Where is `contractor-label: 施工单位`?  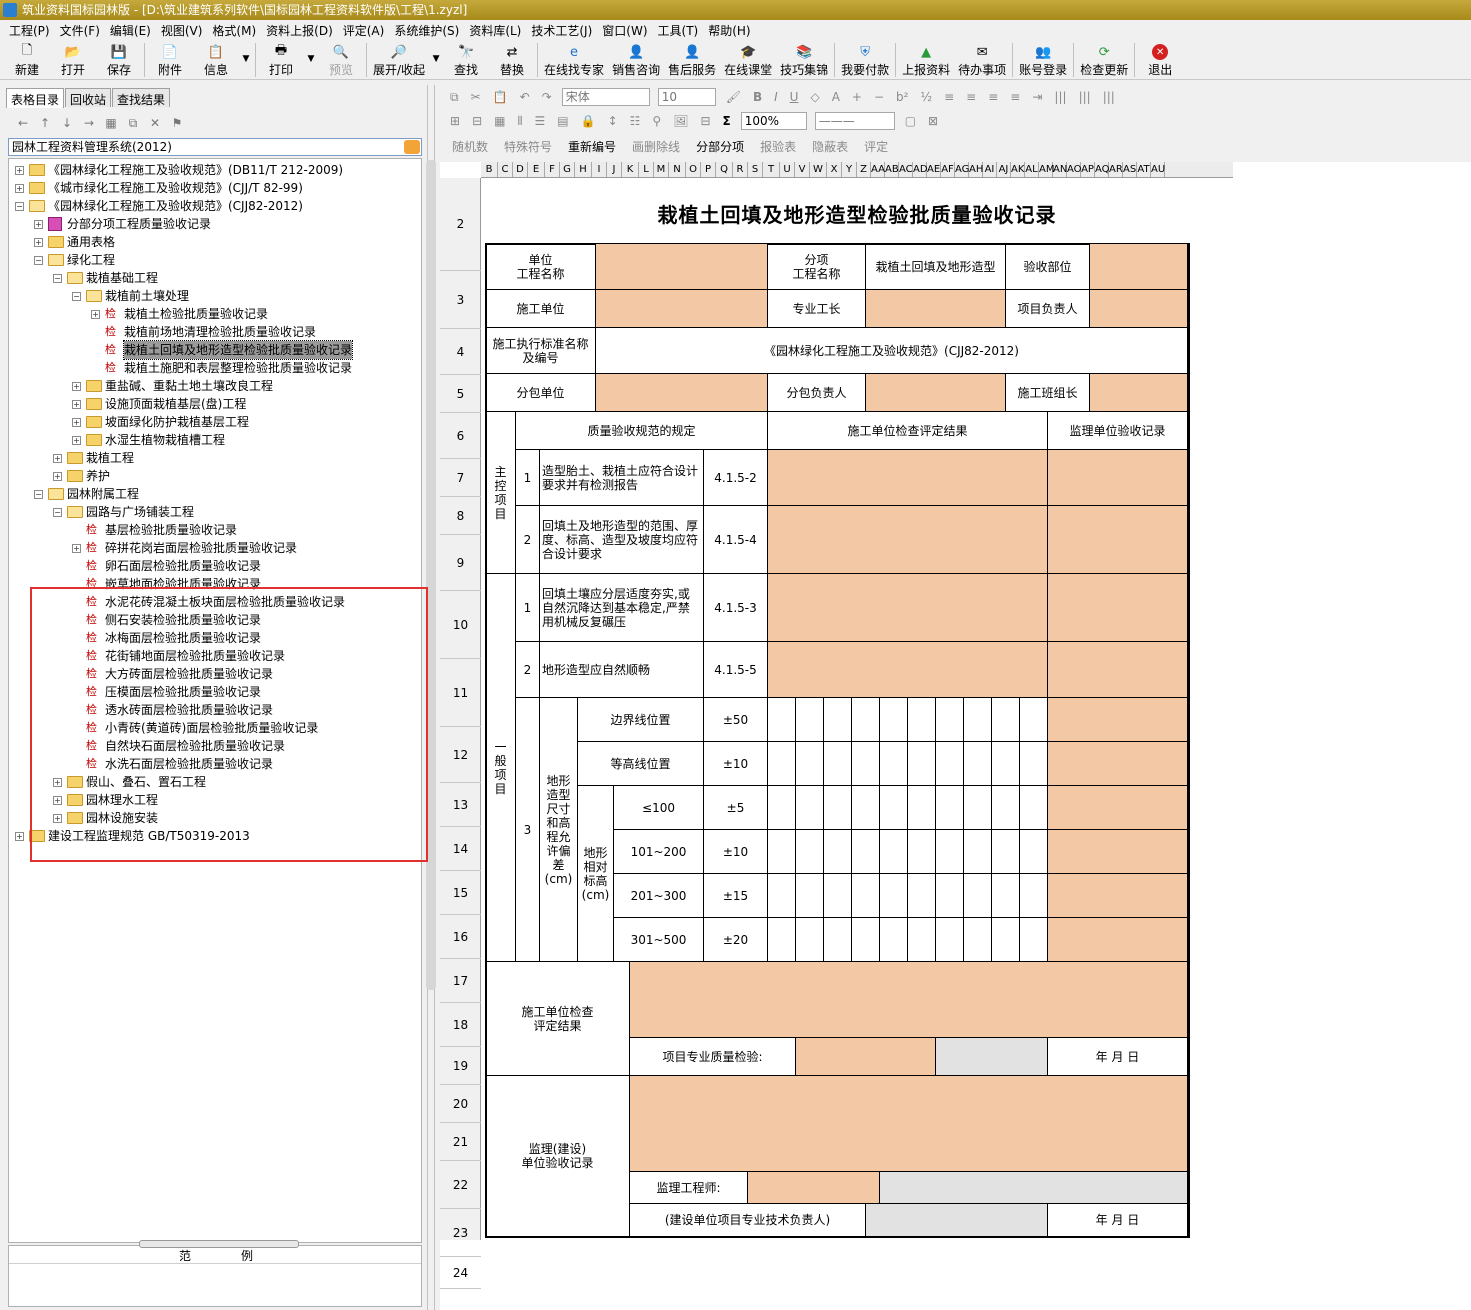
contractor-label: 施工单位 is located at coordinates (541, 309).